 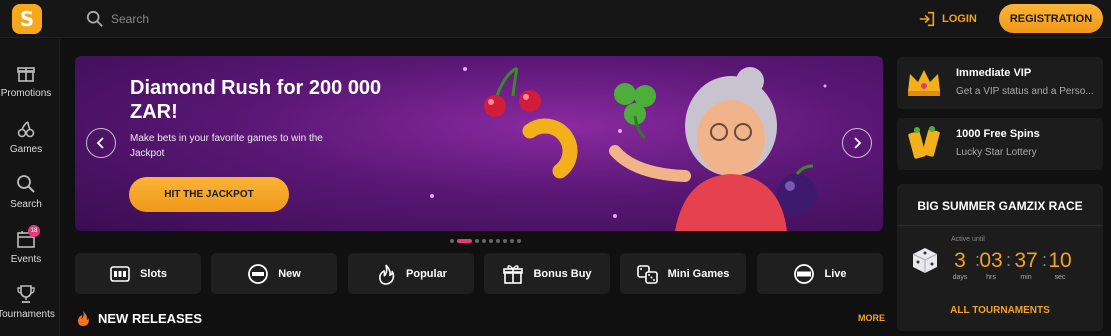 I want to click on countdown-days: 3 days, so click(x=960, y=265).